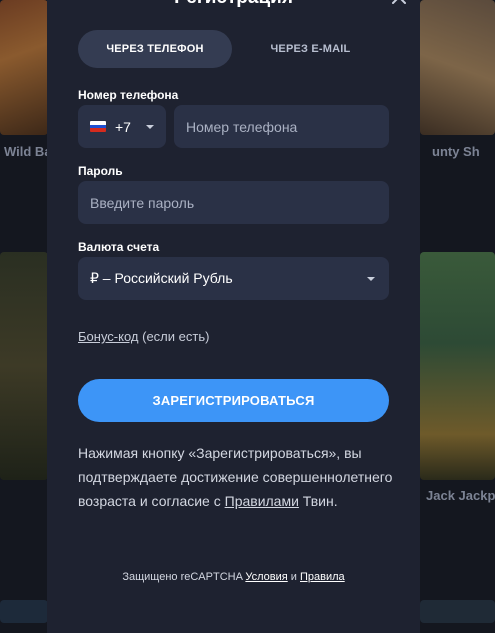 This screenshot has width=495, height=633. I want to click on rules-link: Правилами, so click(262, 501).